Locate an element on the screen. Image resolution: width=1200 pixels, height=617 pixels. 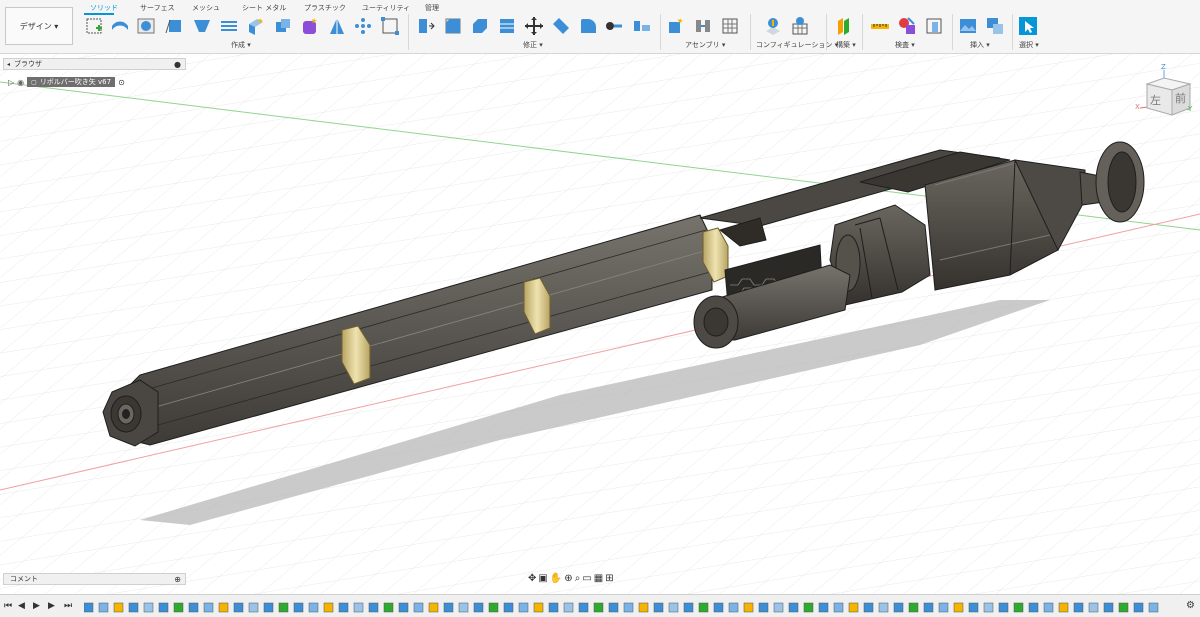
tab-solid: ソリッド is located at coordinates (104, 8).